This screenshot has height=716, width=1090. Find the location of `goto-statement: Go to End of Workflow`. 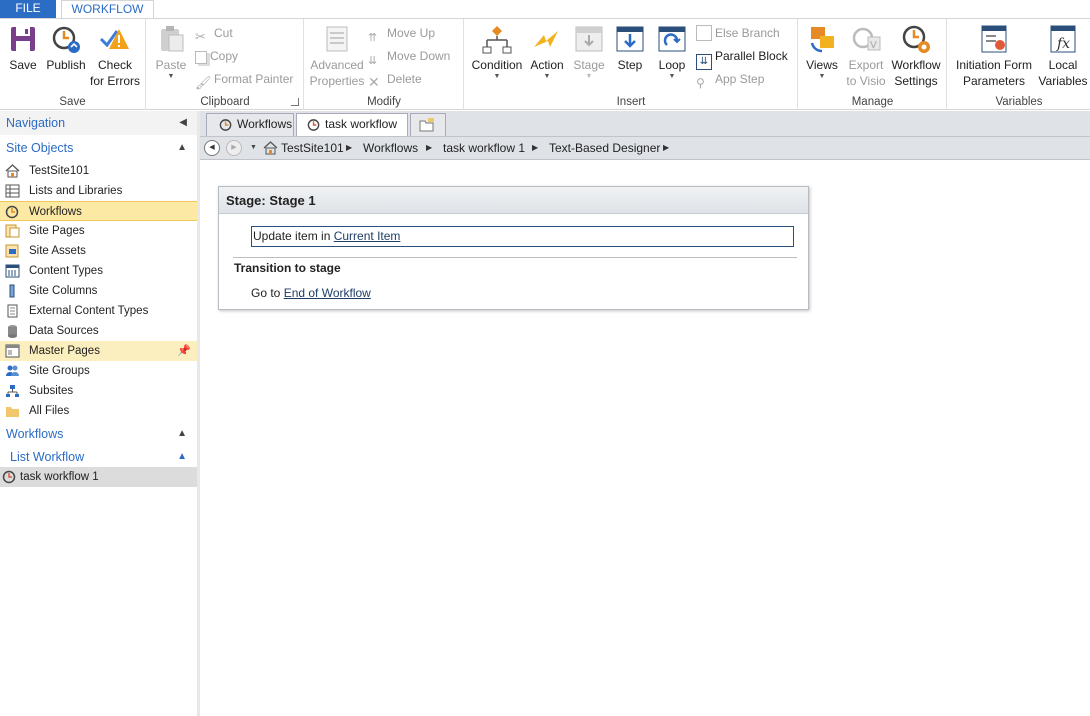

goto-statement: Go to End of Workflow is located at coordinates (311, 293).